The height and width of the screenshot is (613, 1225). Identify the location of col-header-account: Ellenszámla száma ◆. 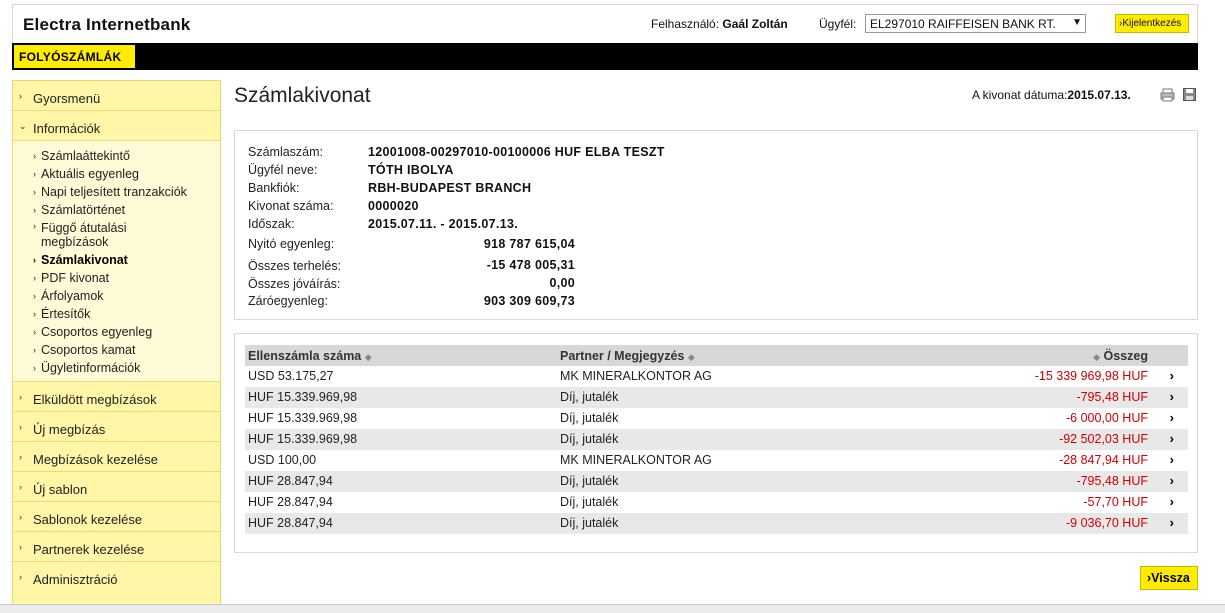
(310, 356).